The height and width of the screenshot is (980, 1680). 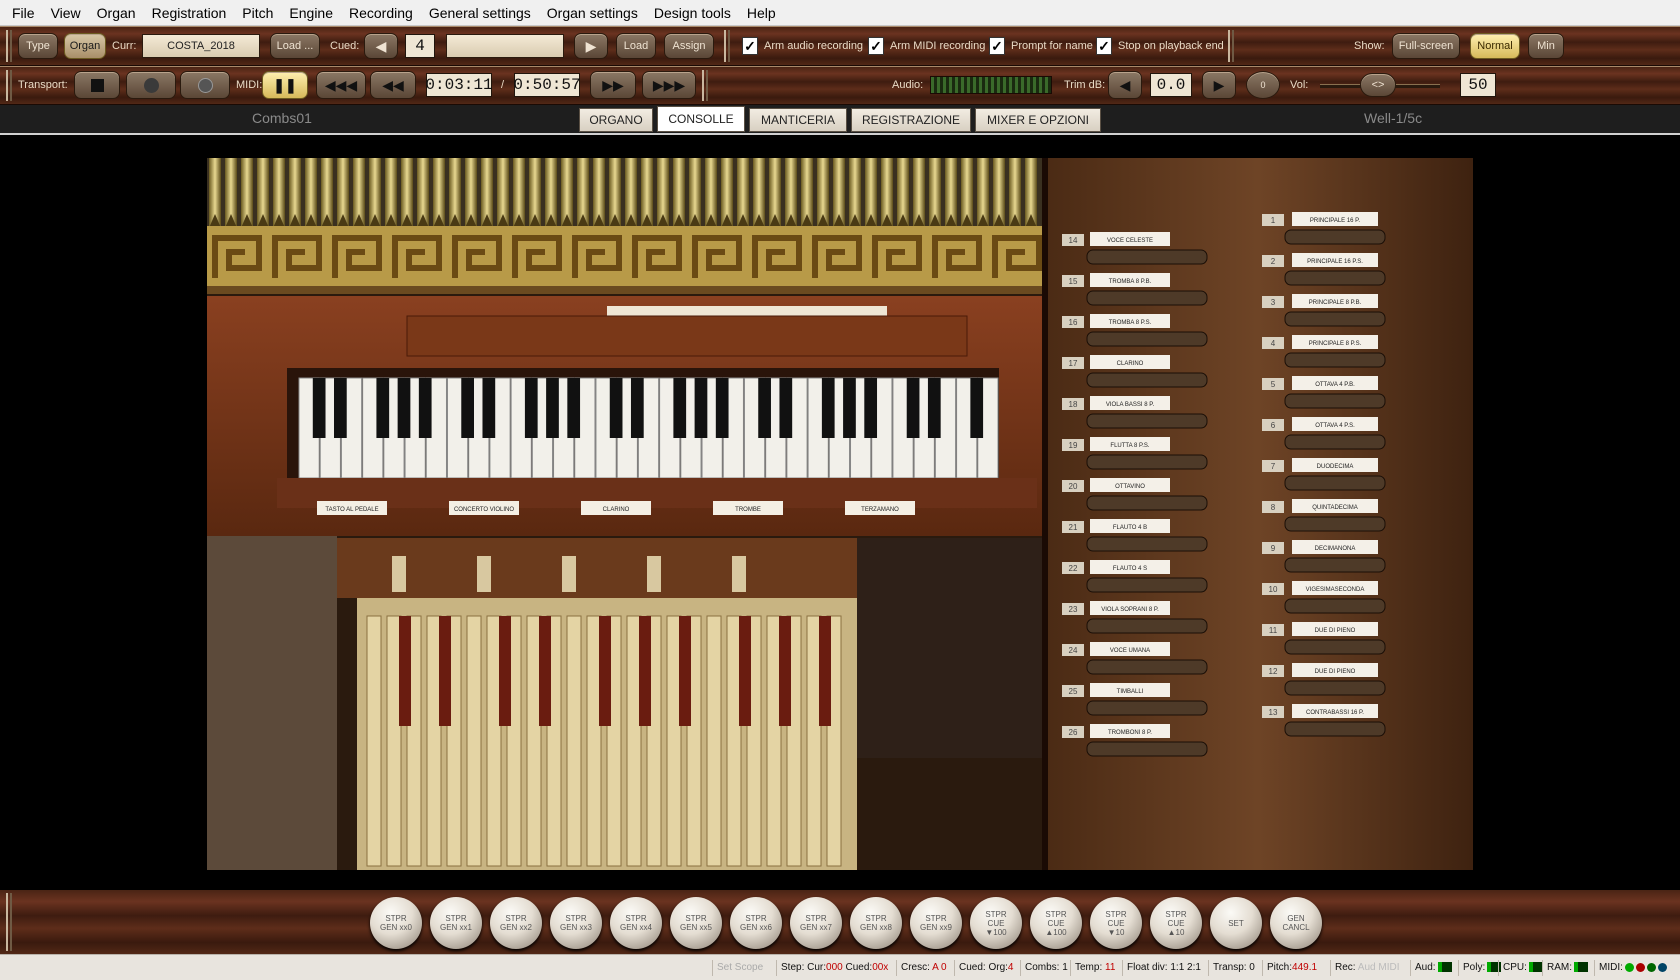 I want to click on menu-registration: Registration, so click(x=189, y=13).